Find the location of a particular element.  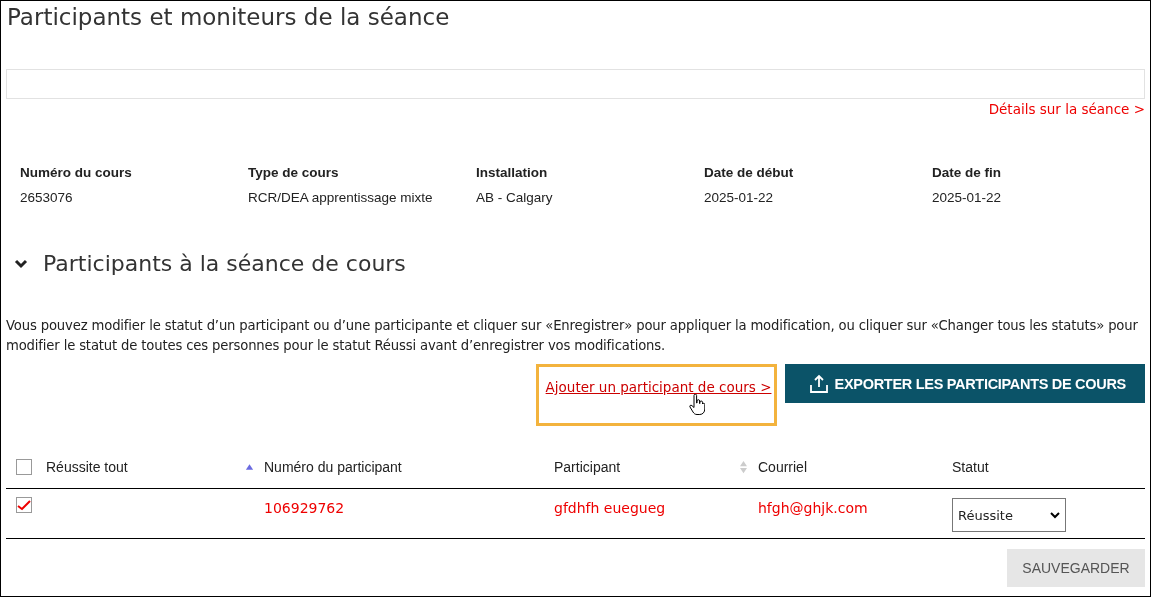

column-header: Réussite tout is located at coordinates (87, 467).